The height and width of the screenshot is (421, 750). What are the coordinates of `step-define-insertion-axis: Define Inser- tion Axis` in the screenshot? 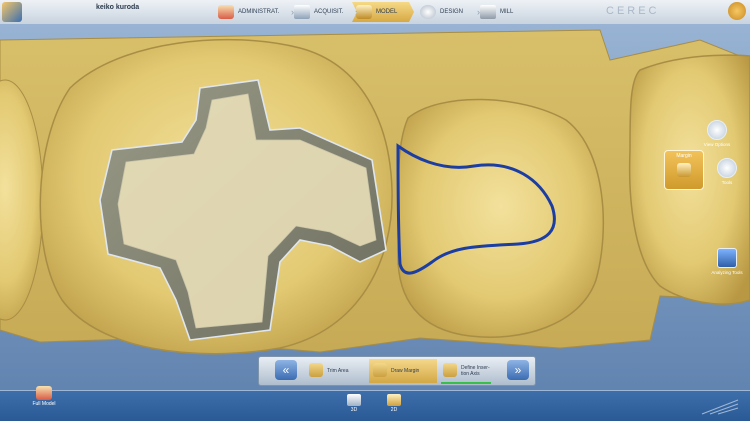 It's located at (471, 371).